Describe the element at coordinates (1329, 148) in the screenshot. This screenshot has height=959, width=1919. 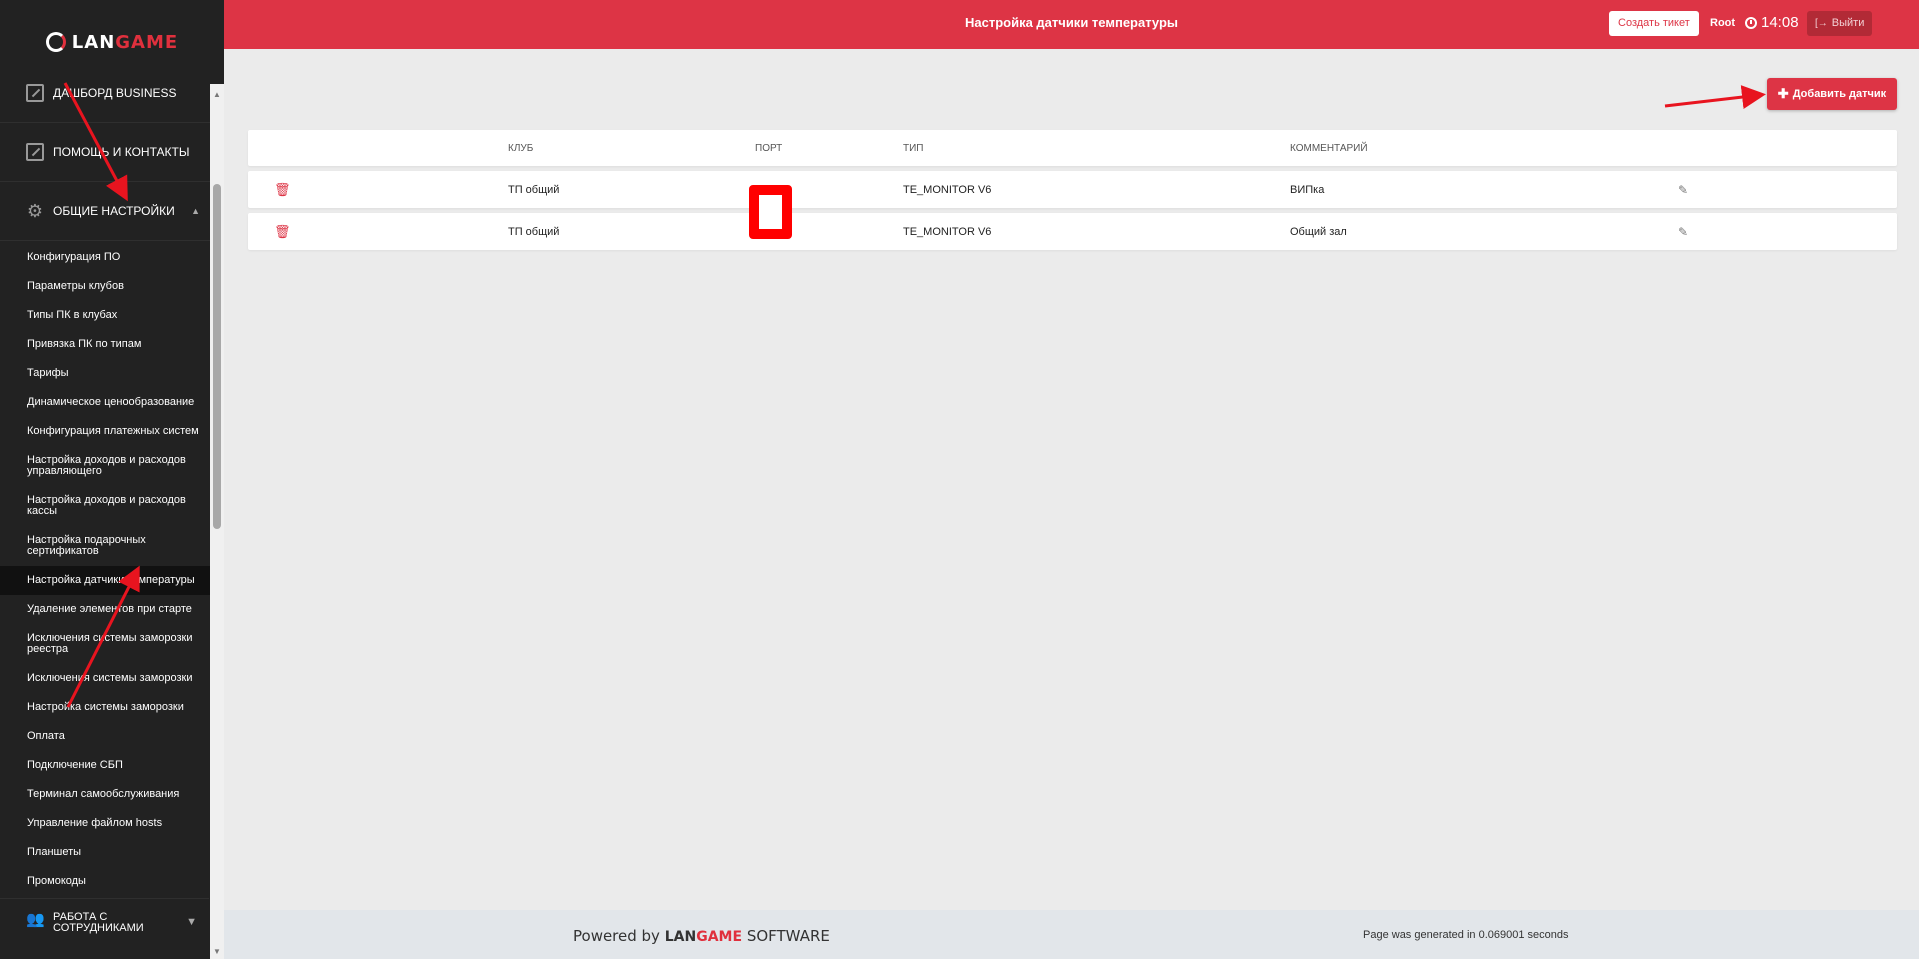
I see `column-header-comment: КОММЕНТАРИЙ` at that location.